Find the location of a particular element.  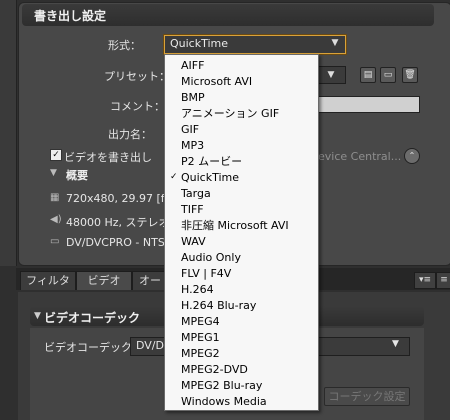

format-option: Microsoft AVI is located at coordinates (241, 81).